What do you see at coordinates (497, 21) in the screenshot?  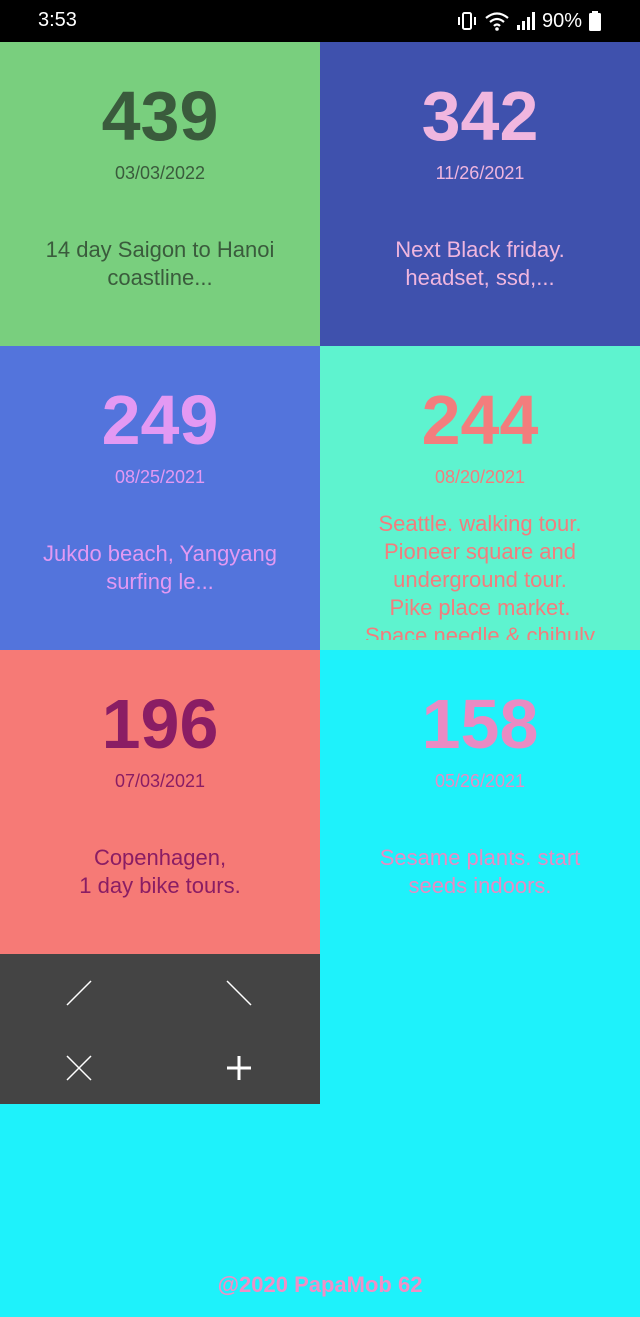 I see `wifi-icon` at bounding box center [497, 21].